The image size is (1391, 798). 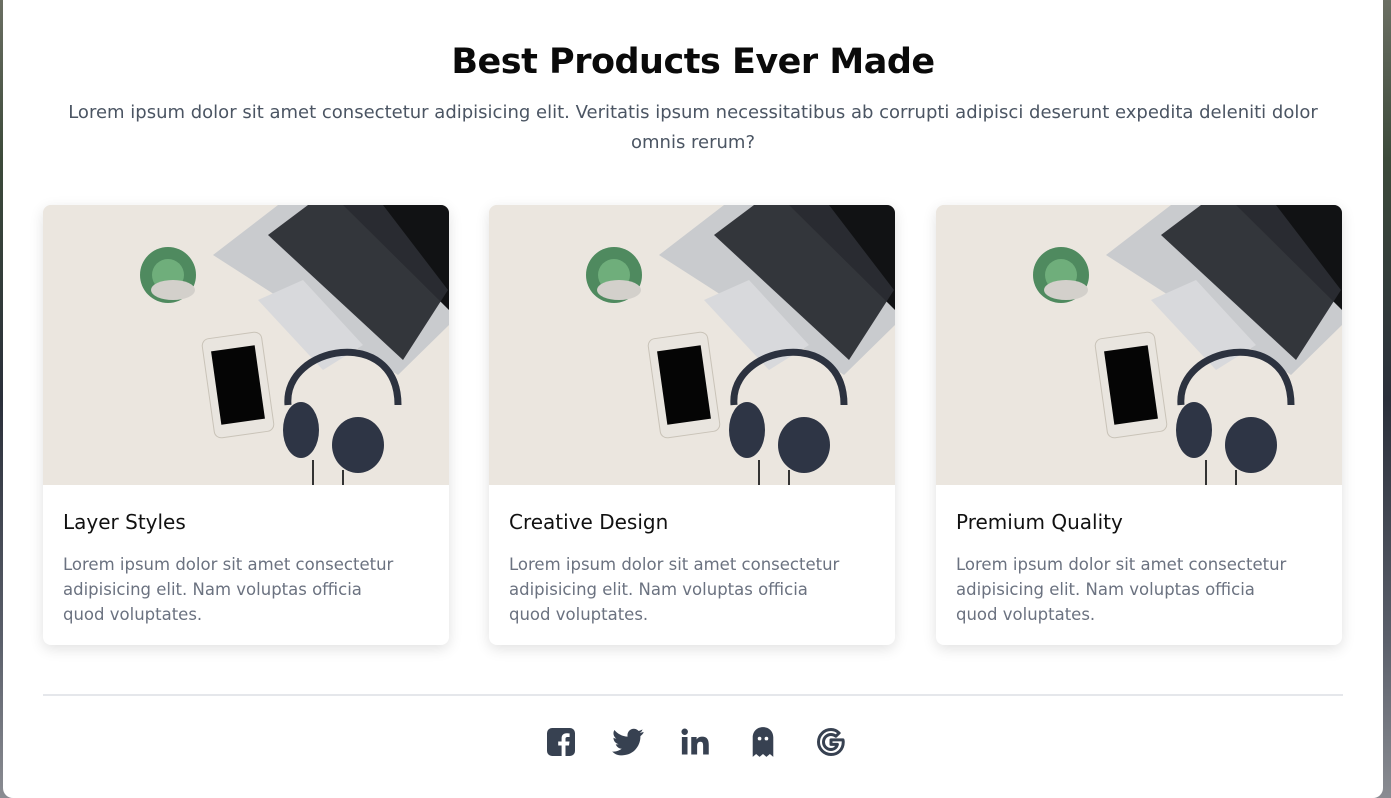 I want to click on divider, so click(x=693, y=695).